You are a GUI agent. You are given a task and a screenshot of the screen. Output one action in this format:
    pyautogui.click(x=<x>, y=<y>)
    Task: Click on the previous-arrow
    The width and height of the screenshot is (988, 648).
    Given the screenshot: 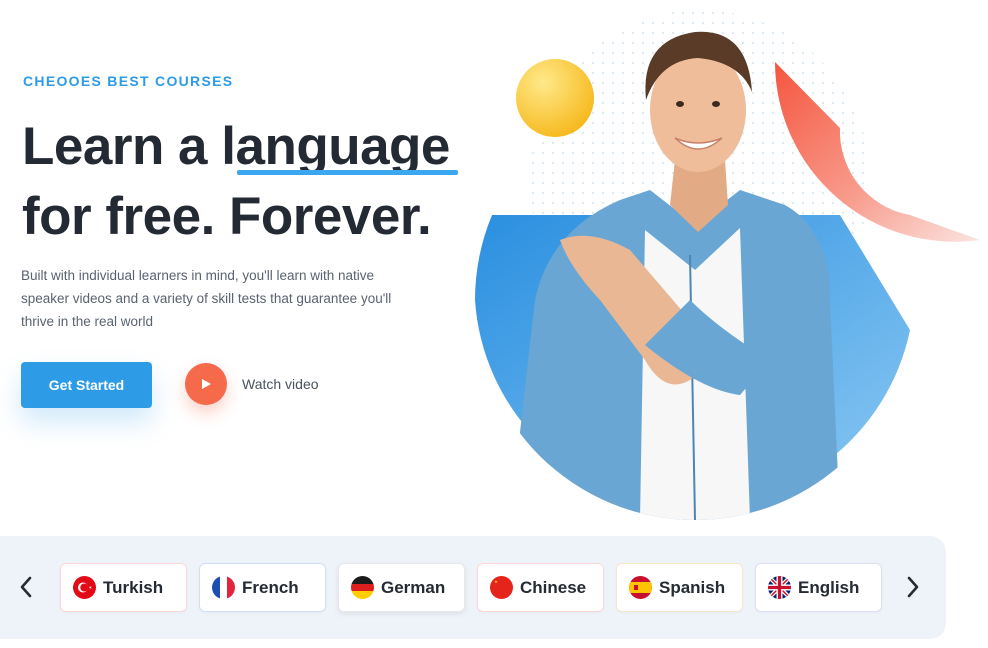 What is the action you would take?
    pyautogui.click(x=26, y=587)
    